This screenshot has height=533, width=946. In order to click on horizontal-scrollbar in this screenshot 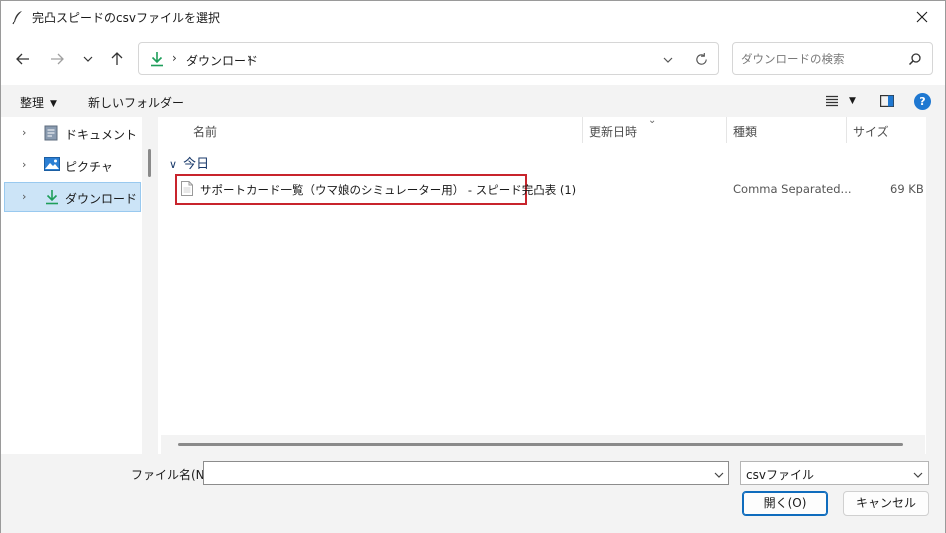, I will do `click(543, 444)`.